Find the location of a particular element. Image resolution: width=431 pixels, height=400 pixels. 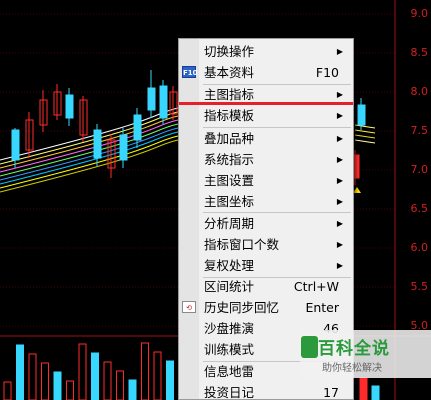

menu-item-indicator-template: 指标模板 ▶ is located at coordinates (266, 115).